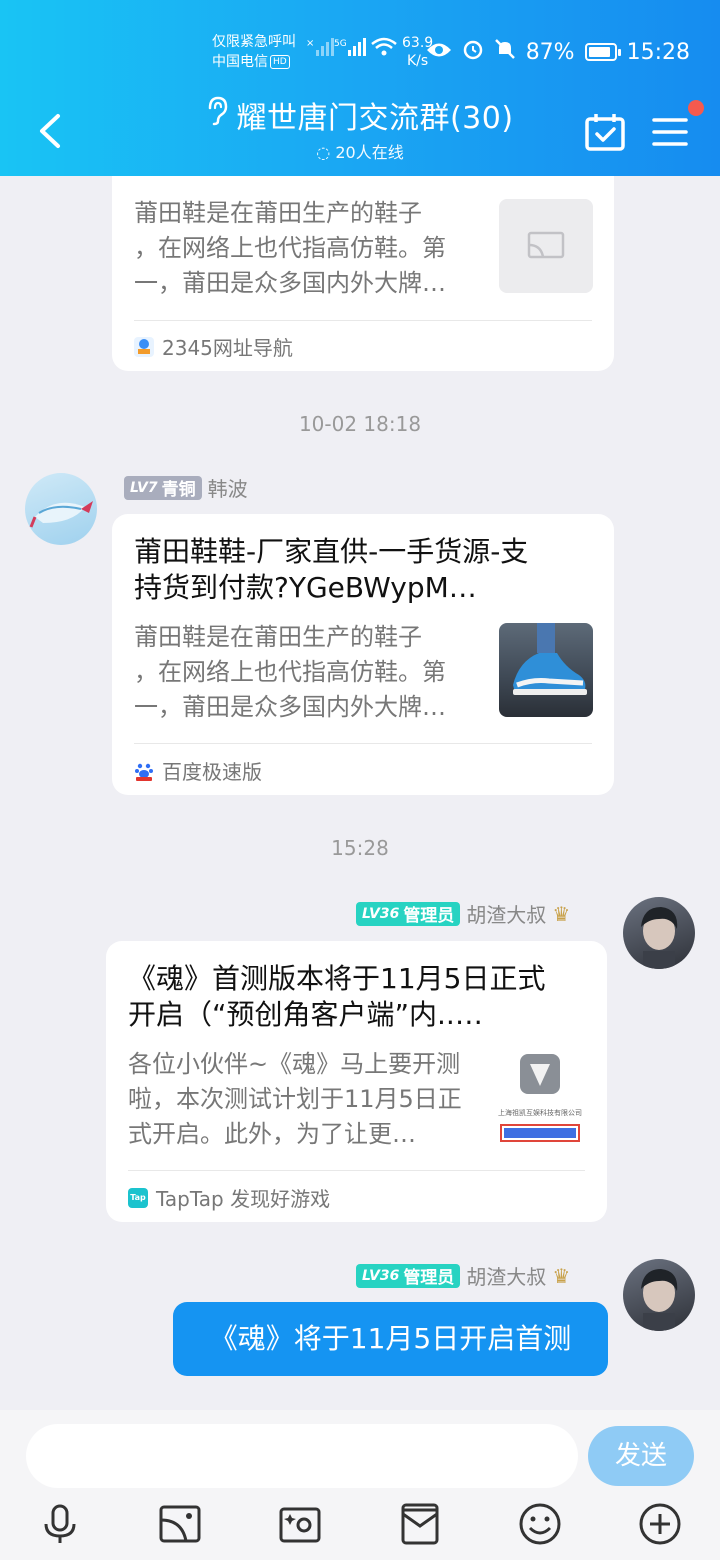 Image resolution: width=720 pixels, height=1560 pixels. Describe the element at coordinates (254, 52) in the screenshot. I see `carrier-info: 仅限紧急呼叫 中国电信 HD` at that location.